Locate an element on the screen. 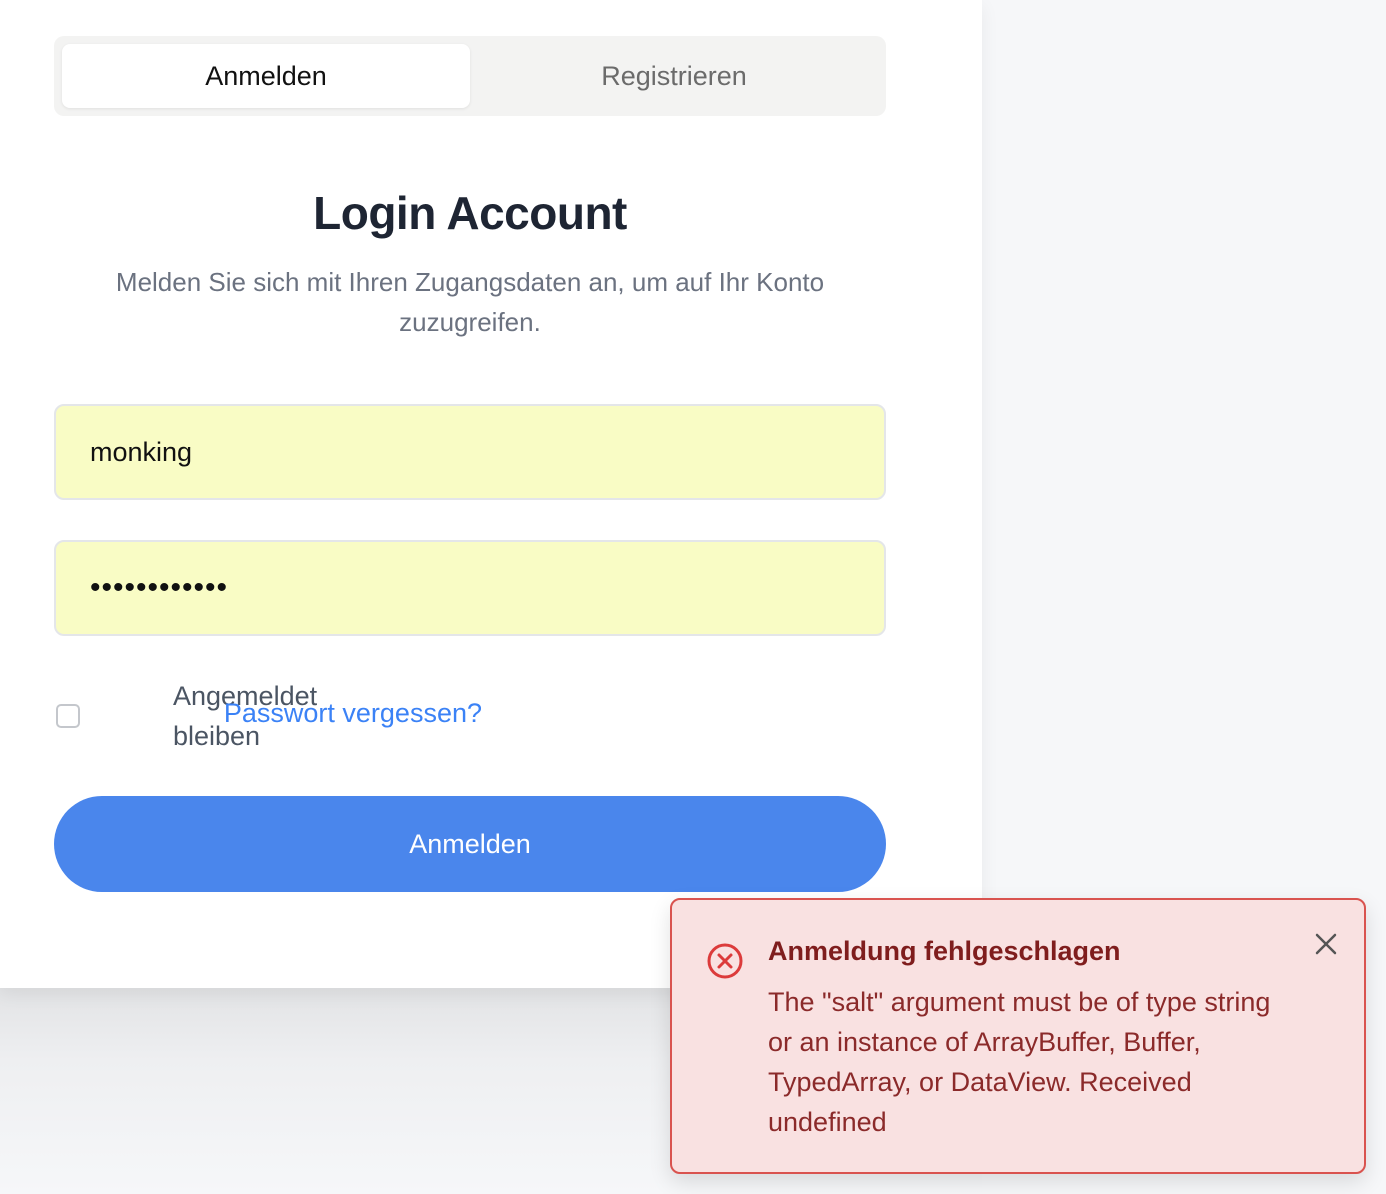 The width and height of the screenshot is (1386, 1194). page-title: Login Account is located at coordinates (470, 213).